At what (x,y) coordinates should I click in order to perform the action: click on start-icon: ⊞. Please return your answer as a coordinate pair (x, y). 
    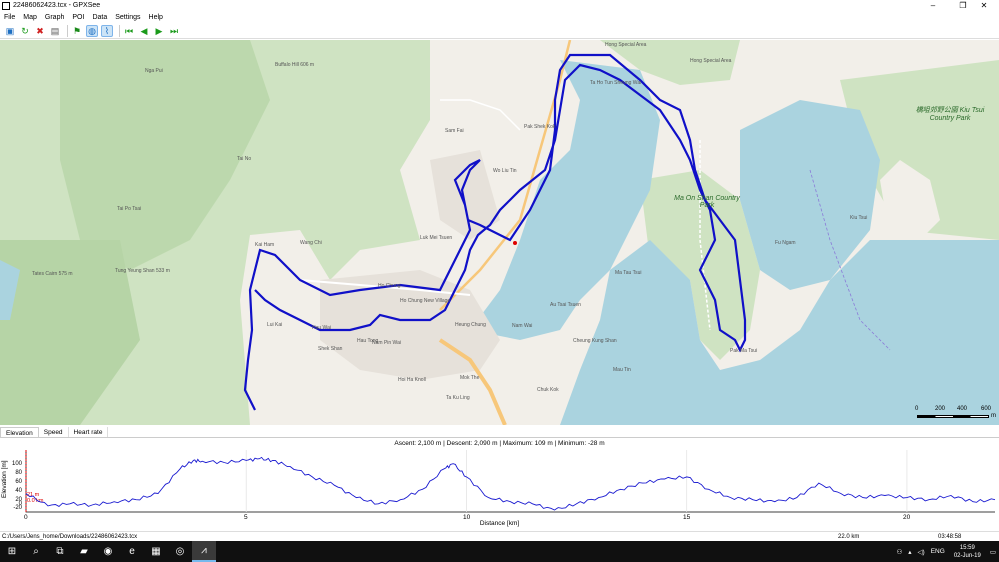
    Looking at the image, I should click on (12, 551).